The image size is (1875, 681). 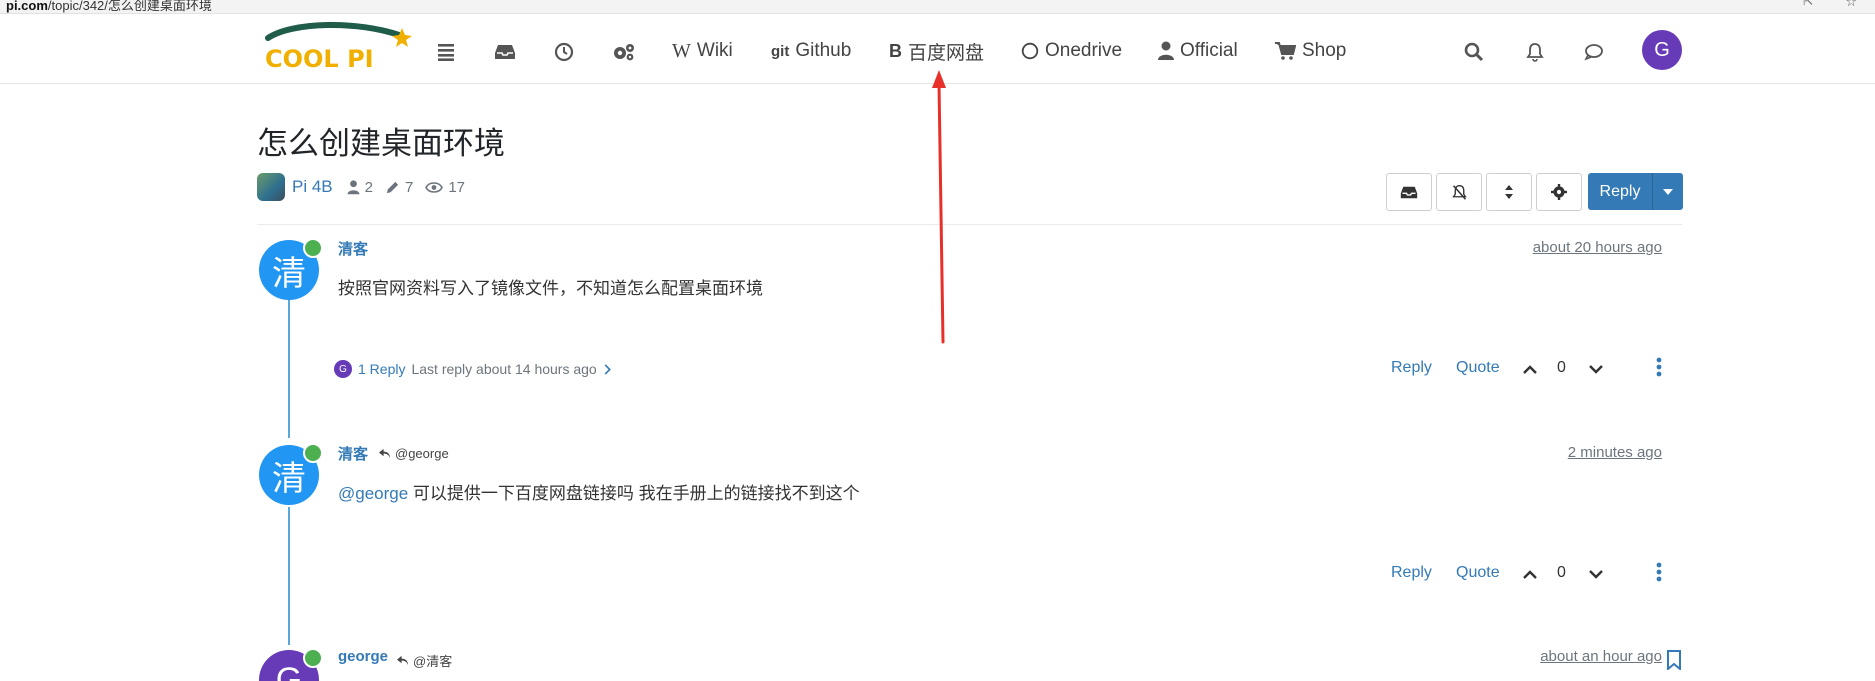 I want to click on reply-button: Reply, so click(x=1620, y=191).